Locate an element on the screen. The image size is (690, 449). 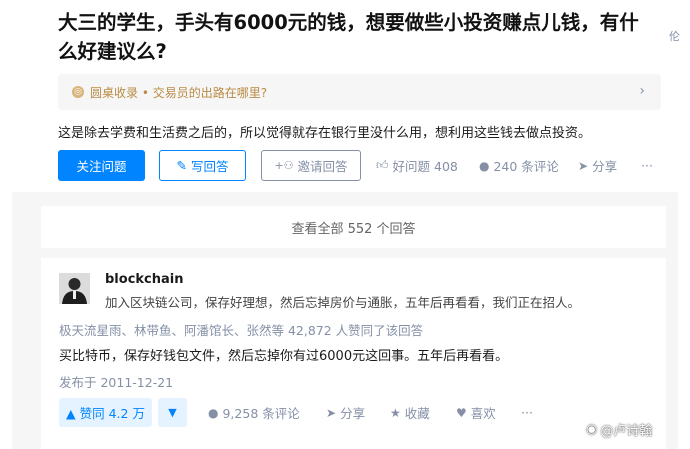
question-share-button: ➤ 分享 is located at coordinates (597, 165).